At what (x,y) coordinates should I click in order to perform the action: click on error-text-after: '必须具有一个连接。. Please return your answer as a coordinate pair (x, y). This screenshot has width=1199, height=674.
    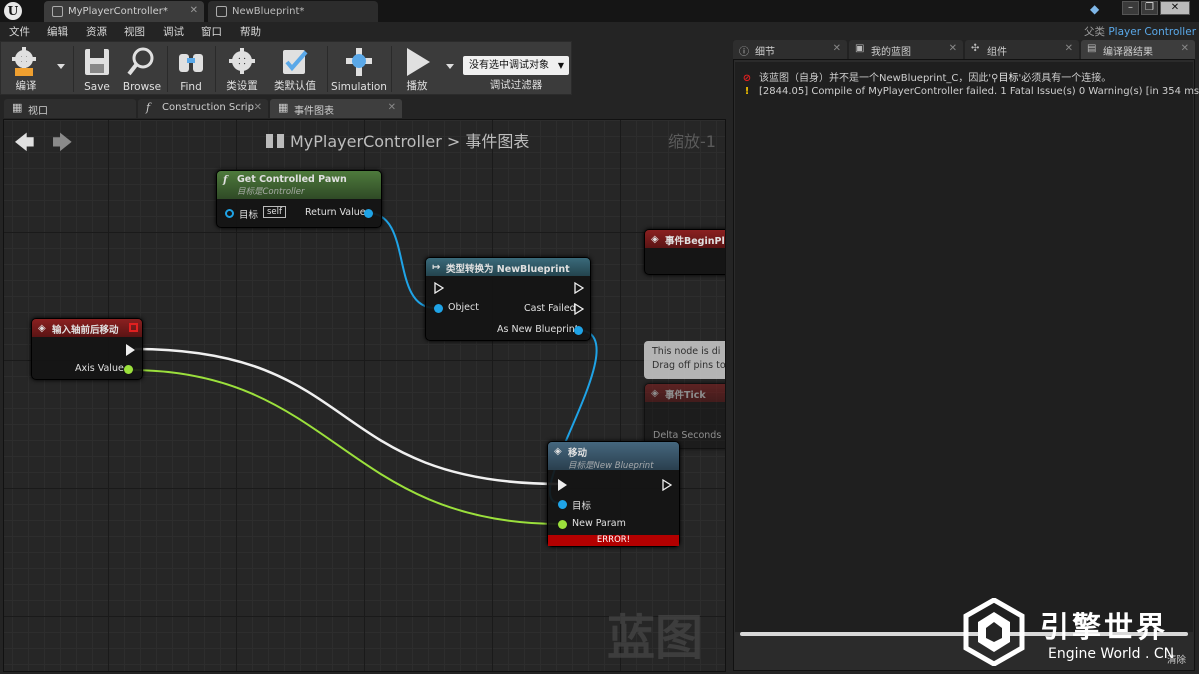
    Looking at the image, I should click on (1065, 78).